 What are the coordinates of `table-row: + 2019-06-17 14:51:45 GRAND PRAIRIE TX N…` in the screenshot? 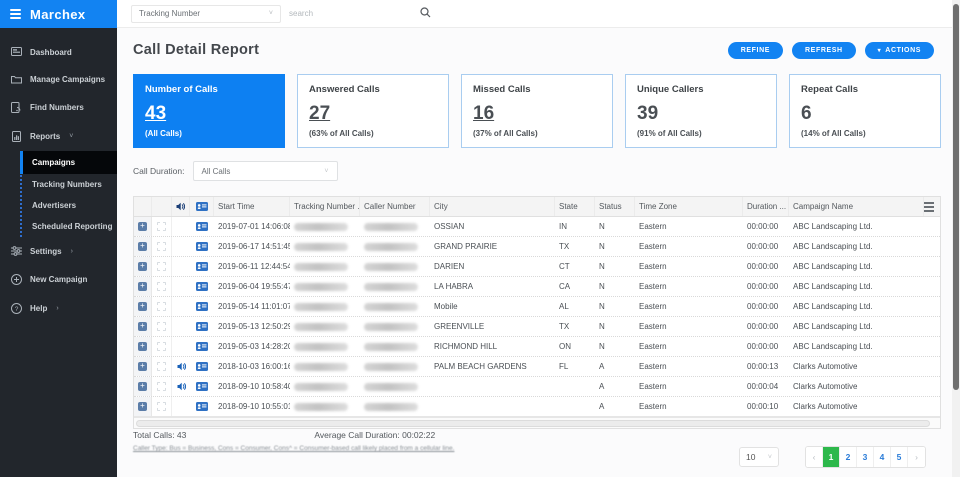 It's located at (537, 247).